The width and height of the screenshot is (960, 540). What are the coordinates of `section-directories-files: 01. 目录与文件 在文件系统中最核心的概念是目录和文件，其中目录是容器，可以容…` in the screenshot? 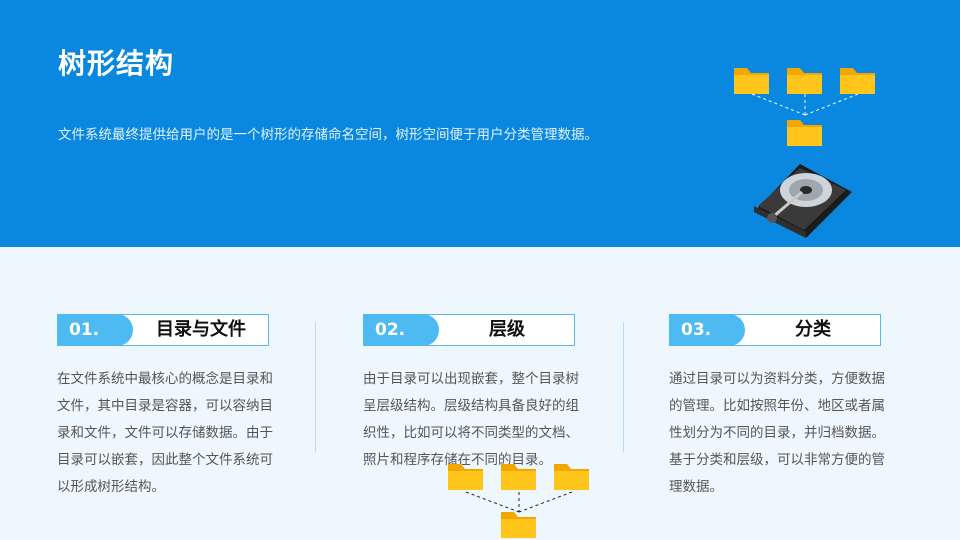 It's located at (182, 407).